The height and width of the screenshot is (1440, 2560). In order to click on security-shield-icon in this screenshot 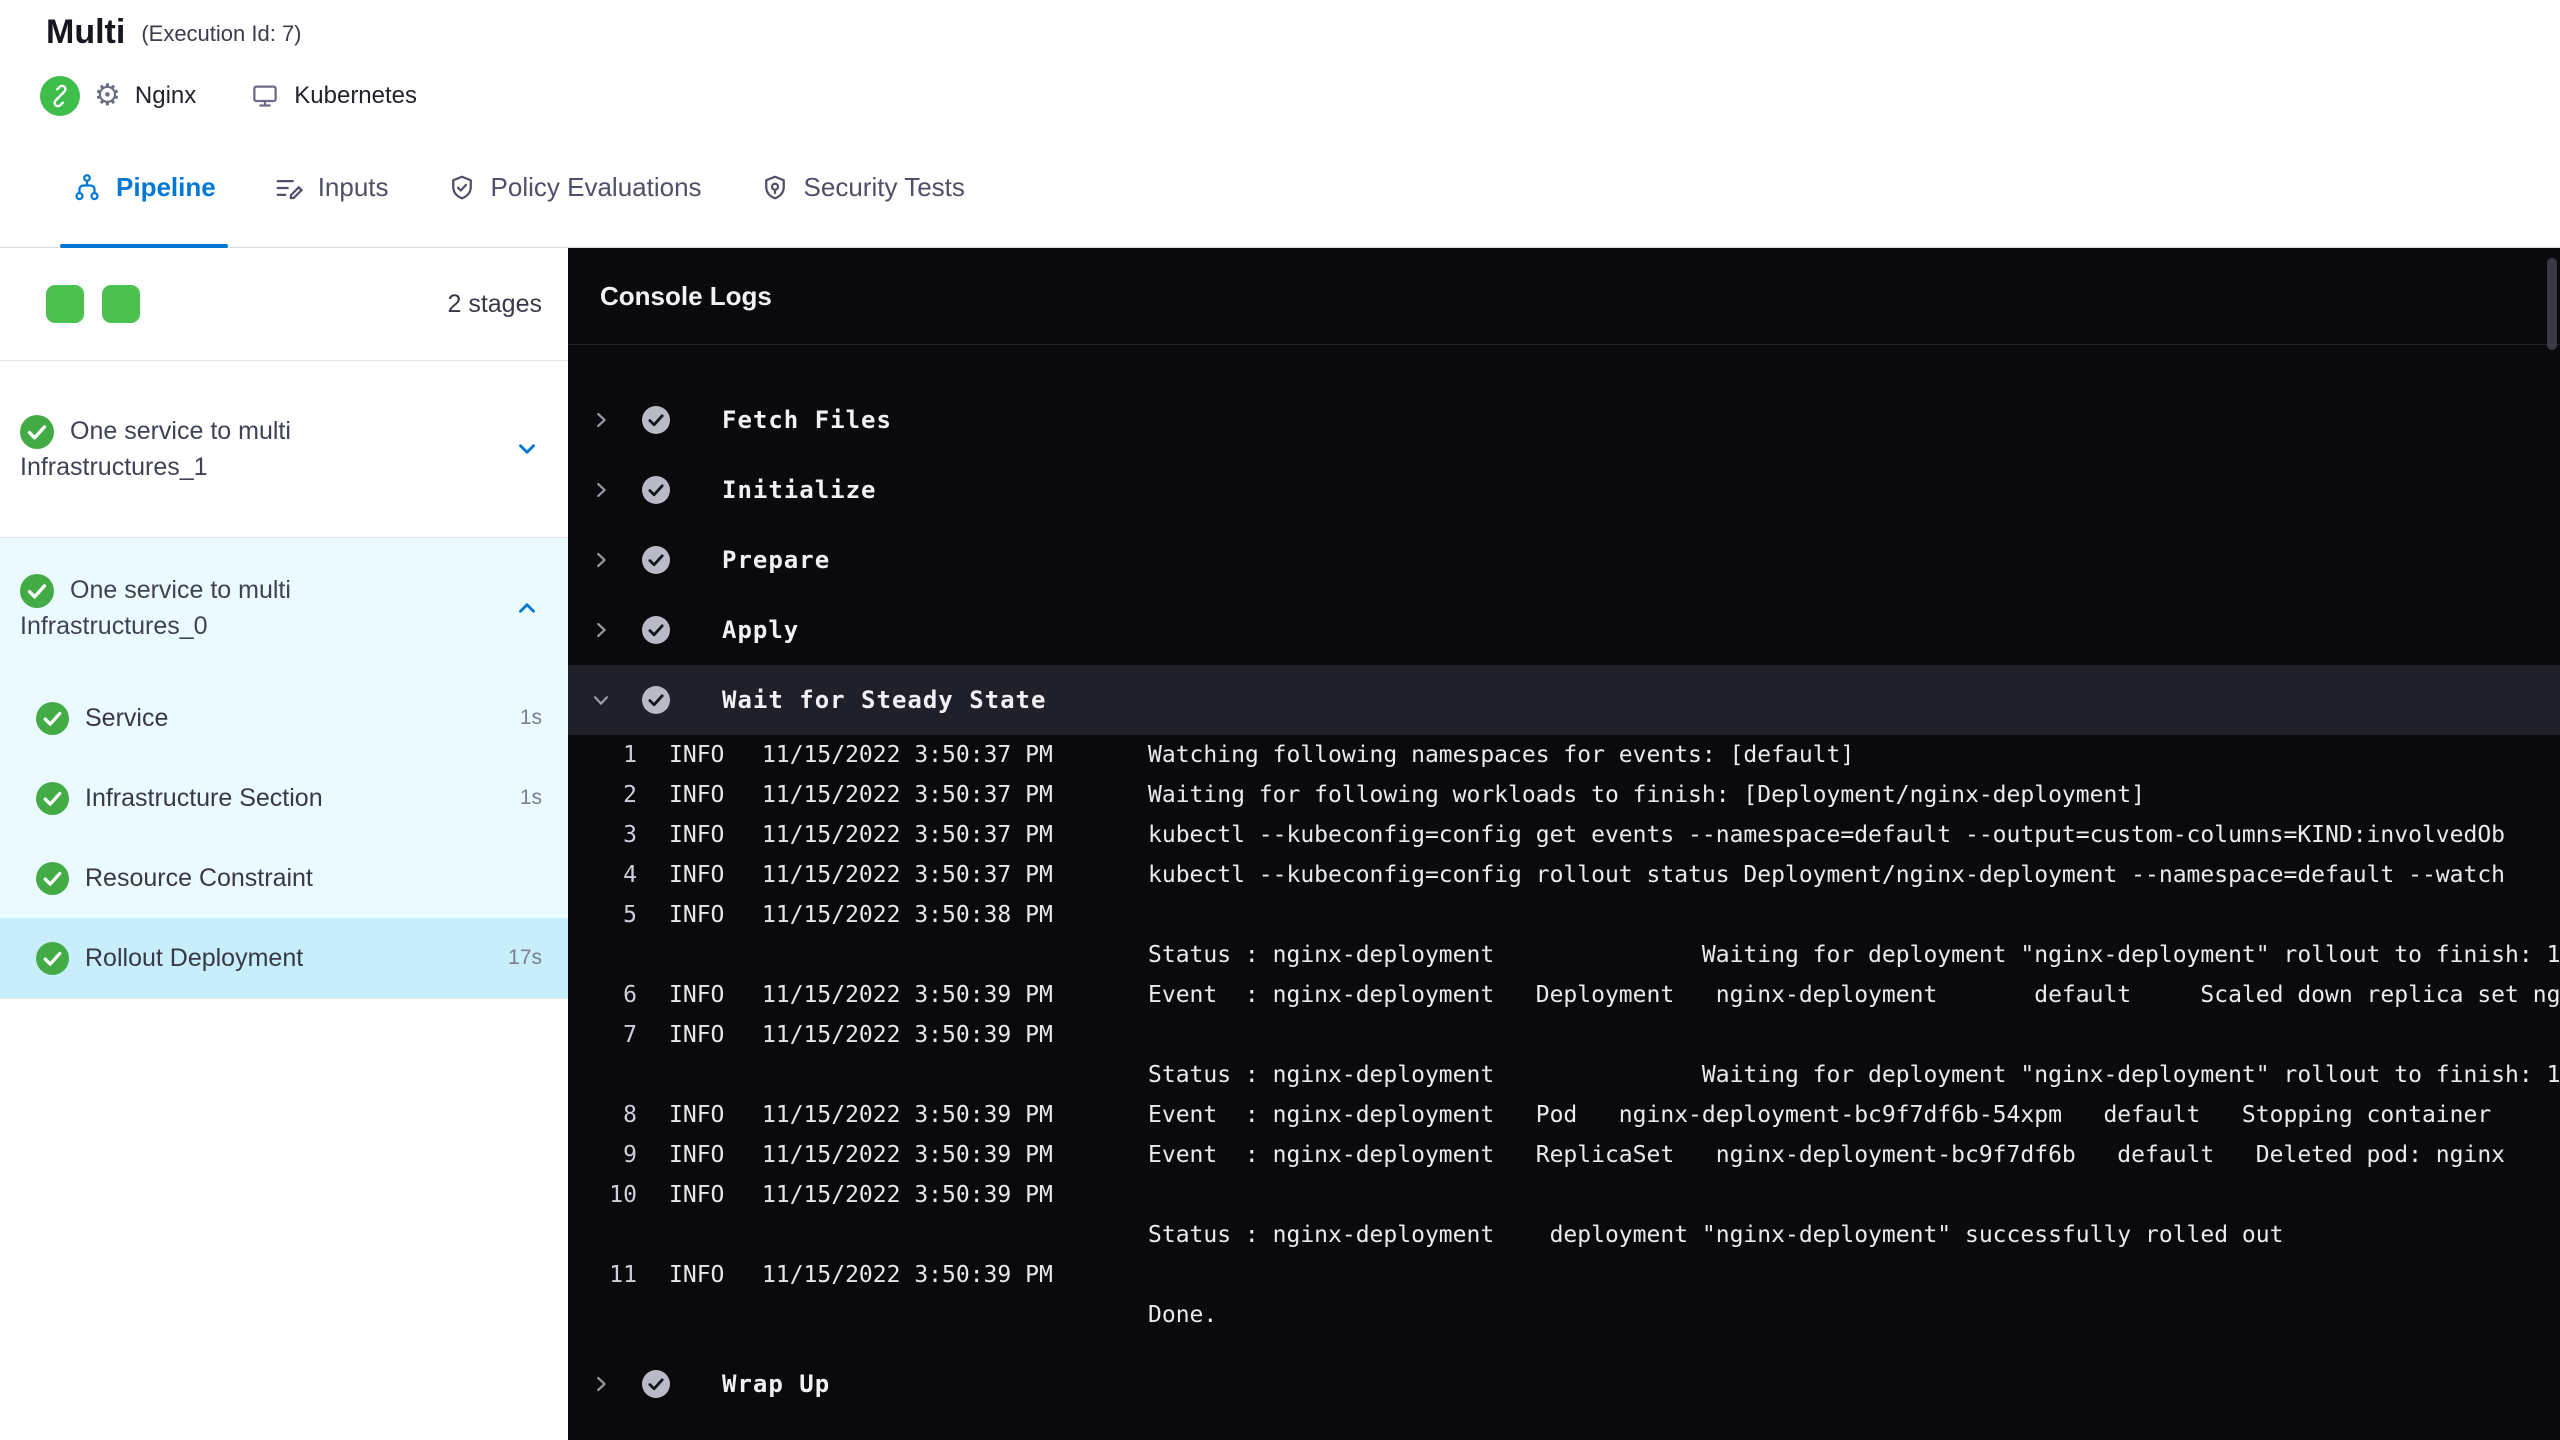, I will do `click(774, 187)`.